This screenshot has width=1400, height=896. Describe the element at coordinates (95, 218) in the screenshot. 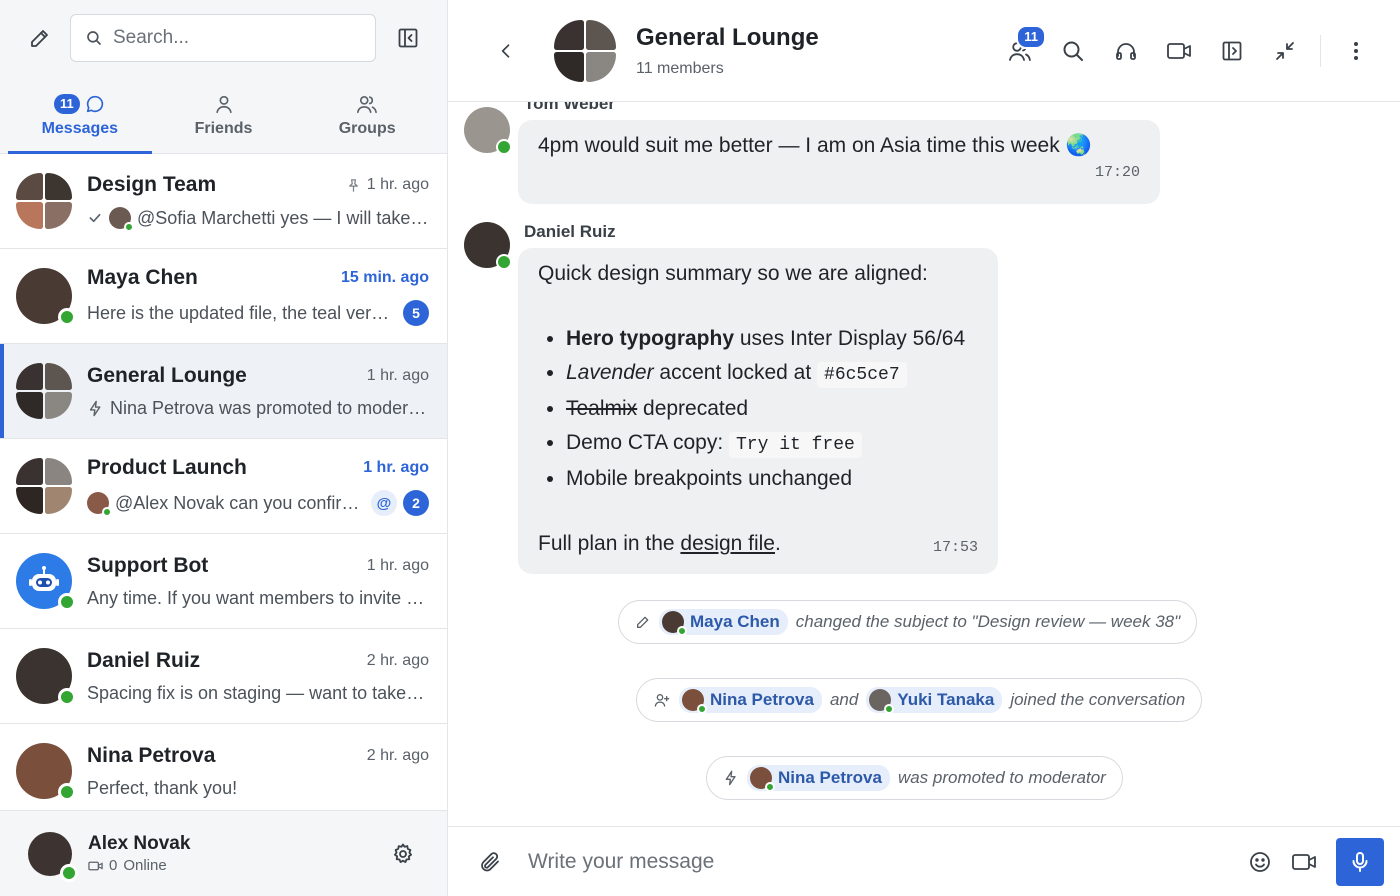

I see `check-icon` at that location.